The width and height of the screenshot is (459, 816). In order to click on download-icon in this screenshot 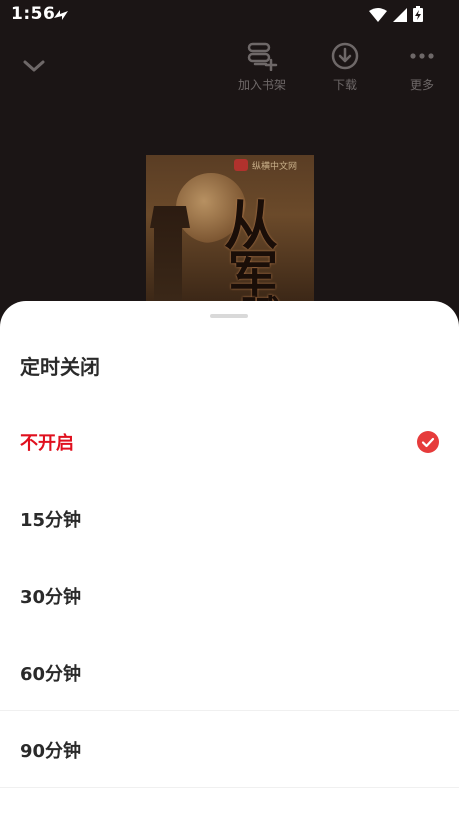, I will do `click(345, 56)`.